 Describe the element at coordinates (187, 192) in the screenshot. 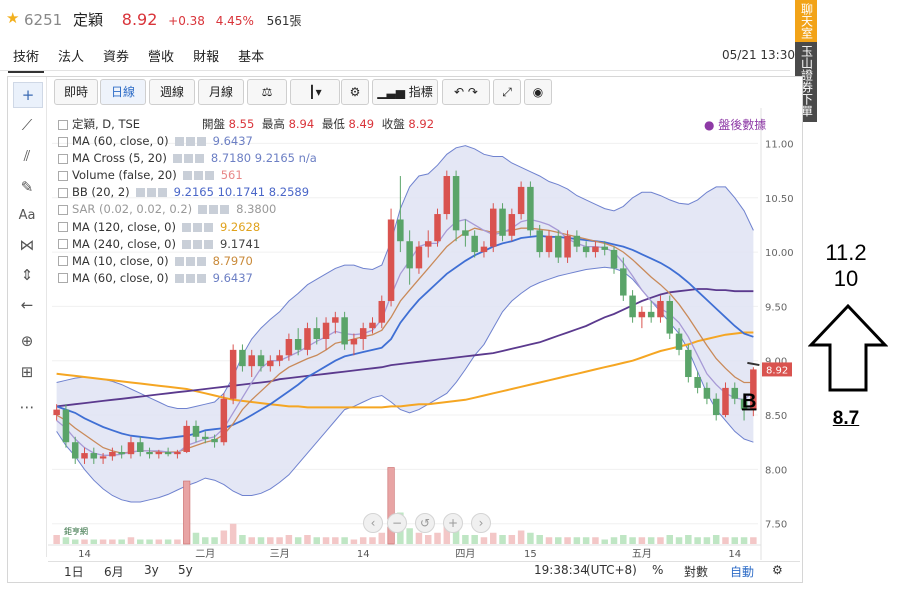

I see `legend-row: BB (20, 2) 9.2165 10.1741 8.2589` at that location.